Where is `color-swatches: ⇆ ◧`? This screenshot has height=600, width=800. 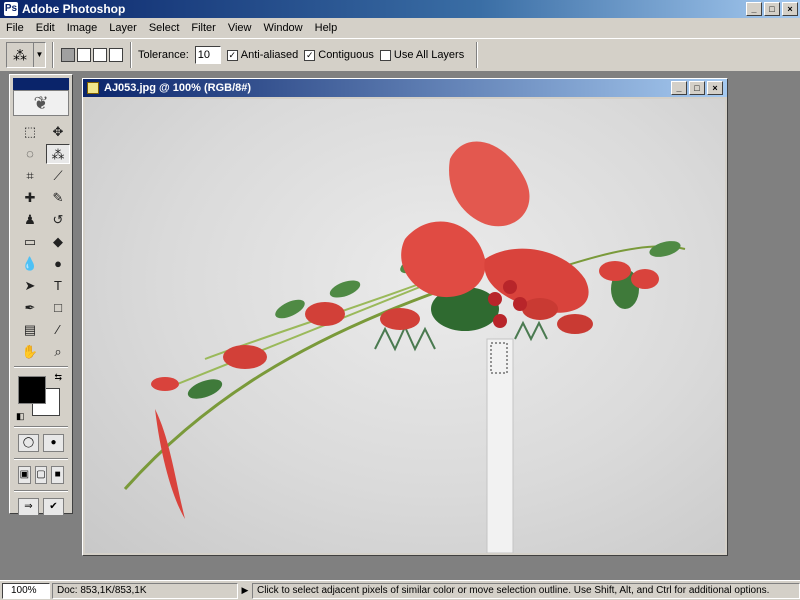 color-swatches: ⇆ ◧ is located at coordinates (41, 397).